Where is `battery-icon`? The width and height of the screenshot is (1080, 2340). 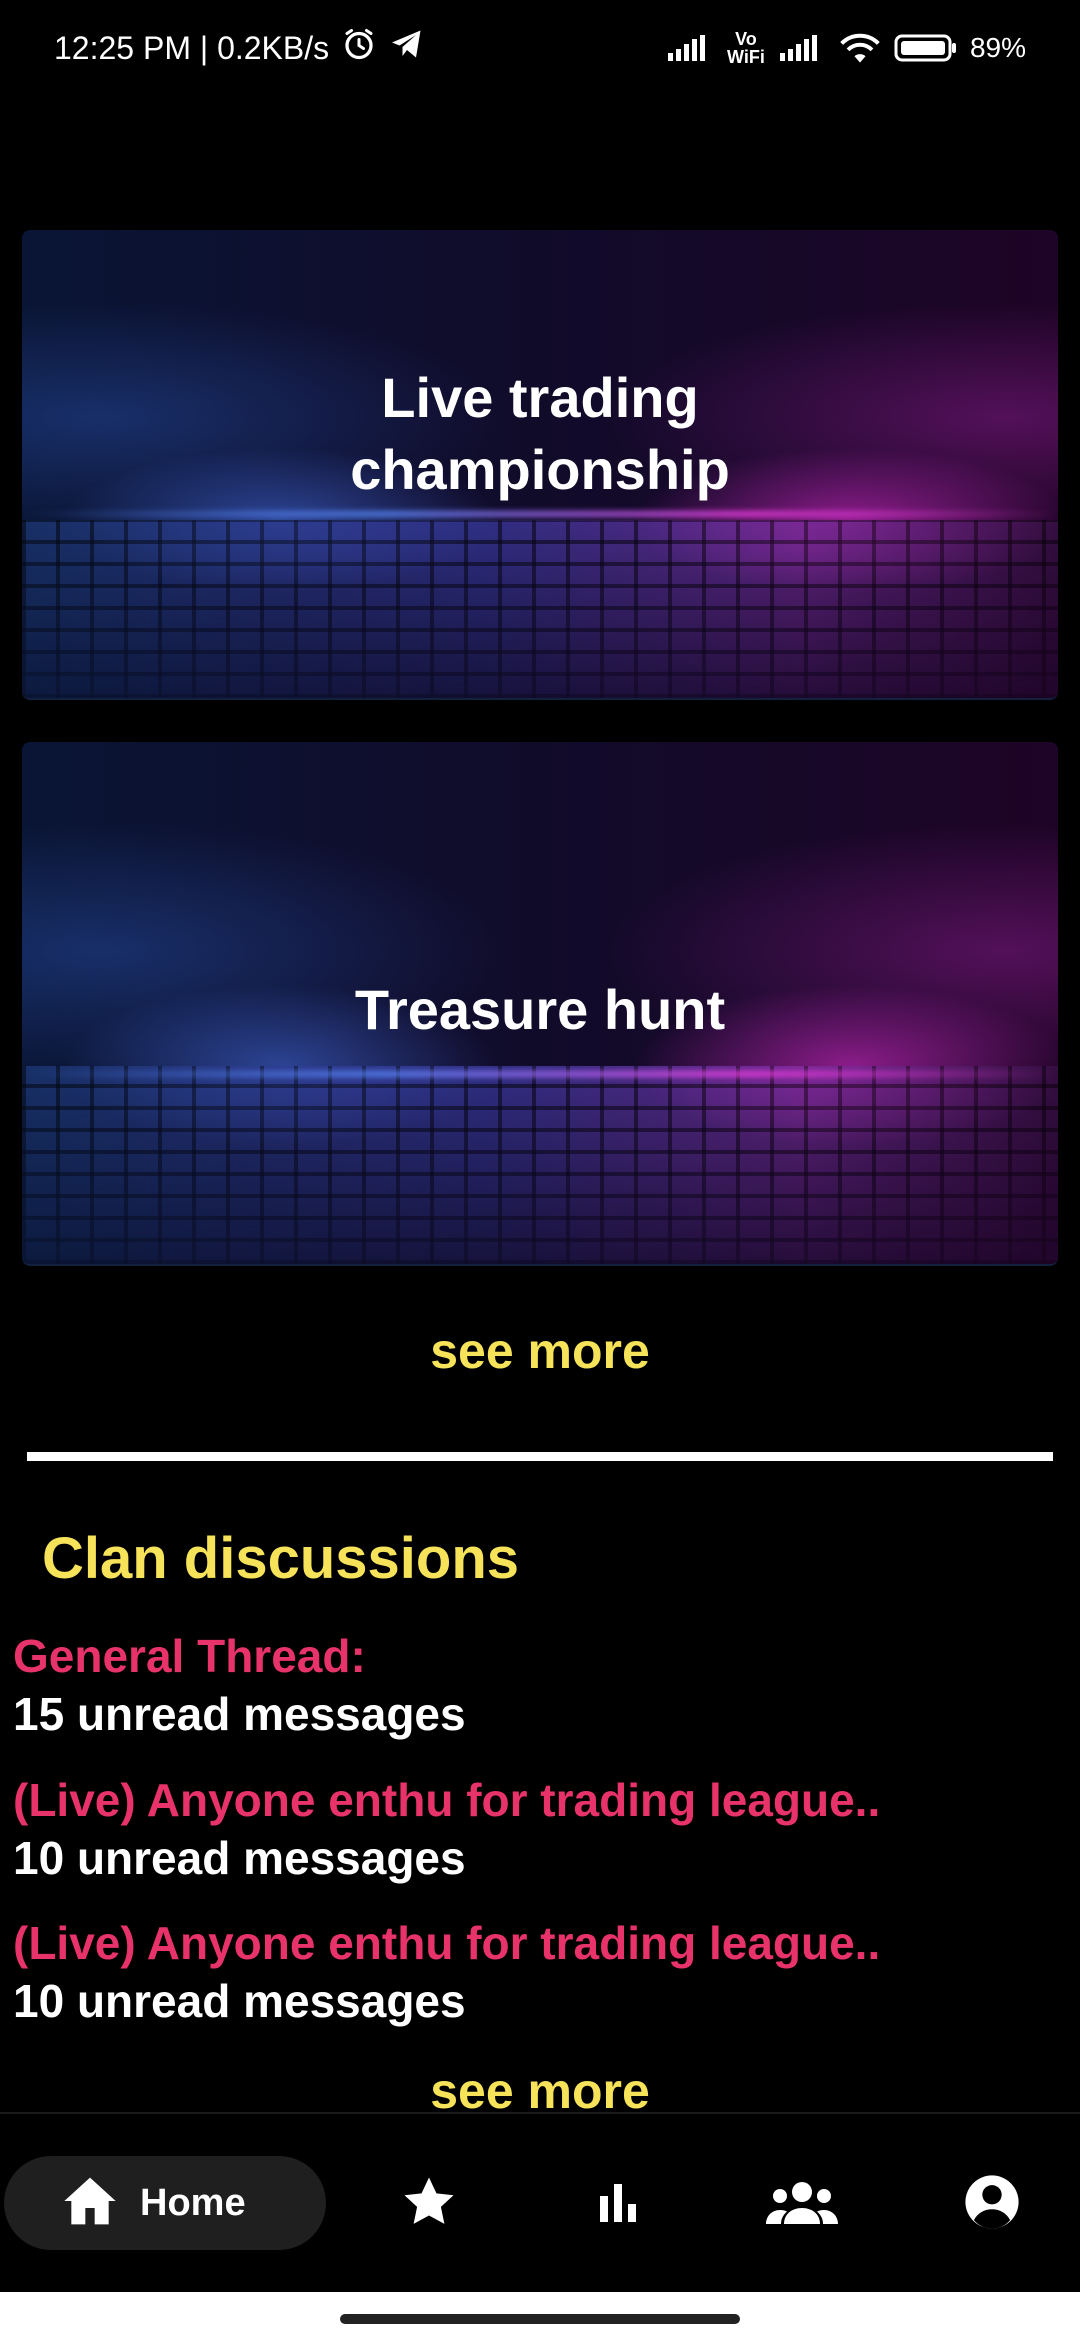
battery-icon is located at coordinates (926, 48).